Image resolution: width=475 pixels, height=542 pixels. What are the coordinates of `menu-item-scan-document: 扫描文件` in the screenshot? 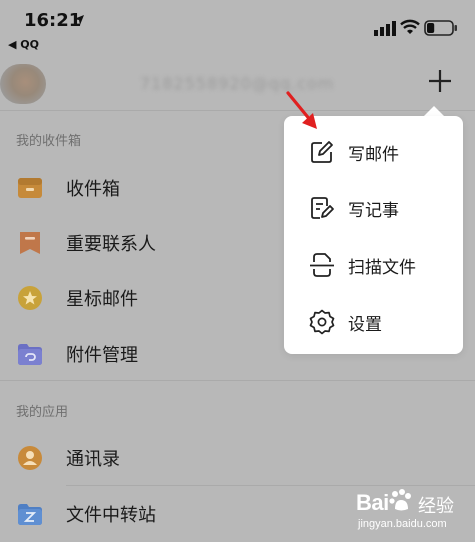 It's located at (373, 265).